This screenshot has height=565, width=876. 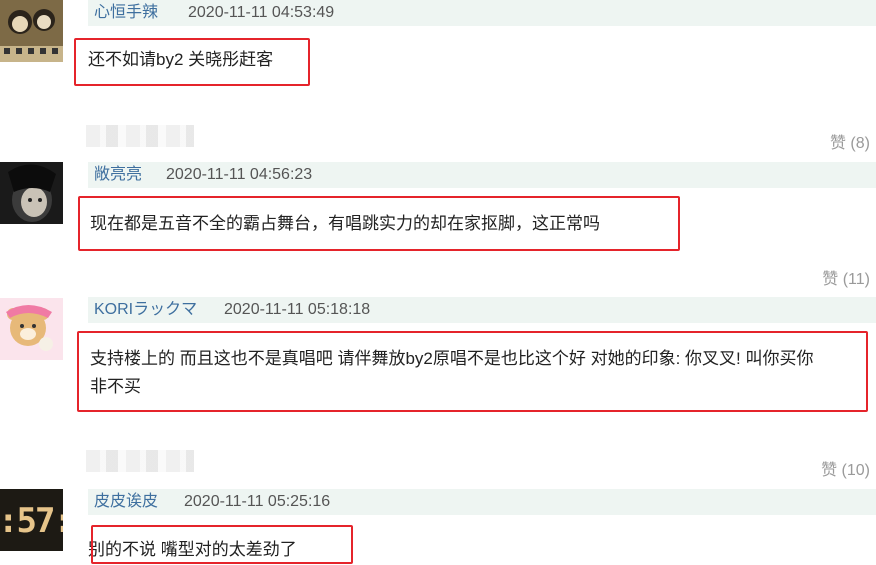 I want to click on username-link: 敞亮亮, so click(x=118, y=175).